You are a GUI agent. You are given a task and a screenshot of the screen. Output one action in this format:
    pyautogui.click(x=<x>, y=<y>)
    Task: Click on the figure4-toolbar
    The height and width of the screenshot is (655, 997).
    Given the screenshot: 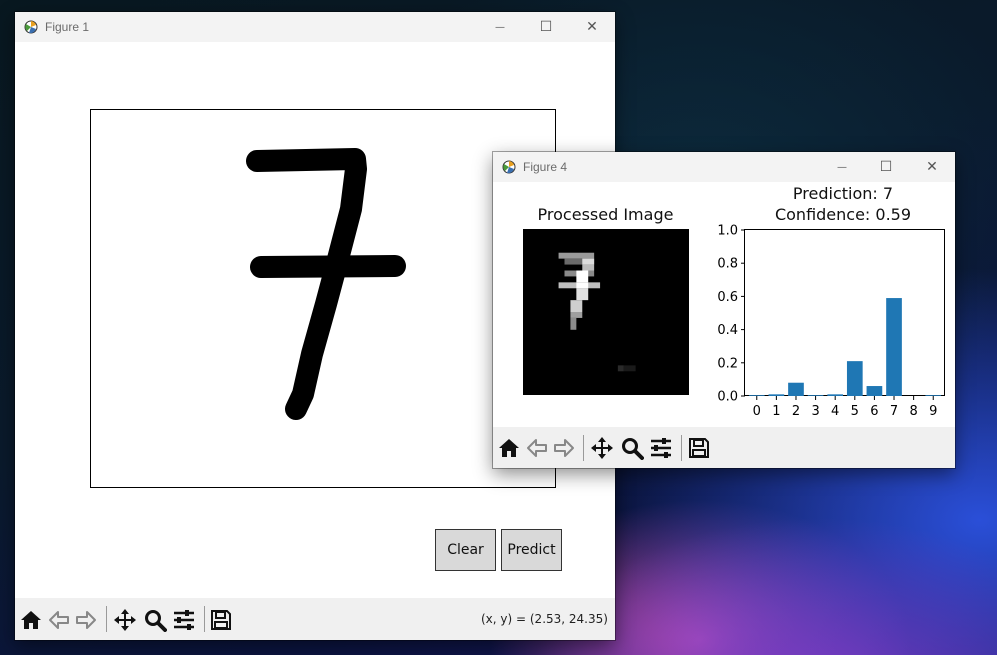 What is the action you would take?
    pyautogui.click(x=724, y=447)
    